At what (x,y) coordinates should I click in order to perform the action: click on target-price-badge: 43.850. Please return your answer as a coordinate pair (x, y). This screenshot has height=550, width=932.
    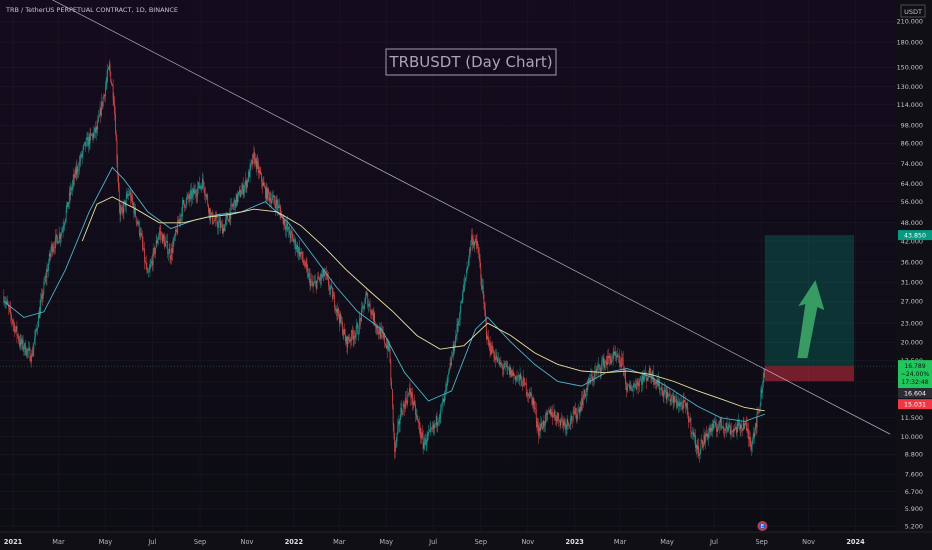
    Looking at the image, I should click on (915, 235).